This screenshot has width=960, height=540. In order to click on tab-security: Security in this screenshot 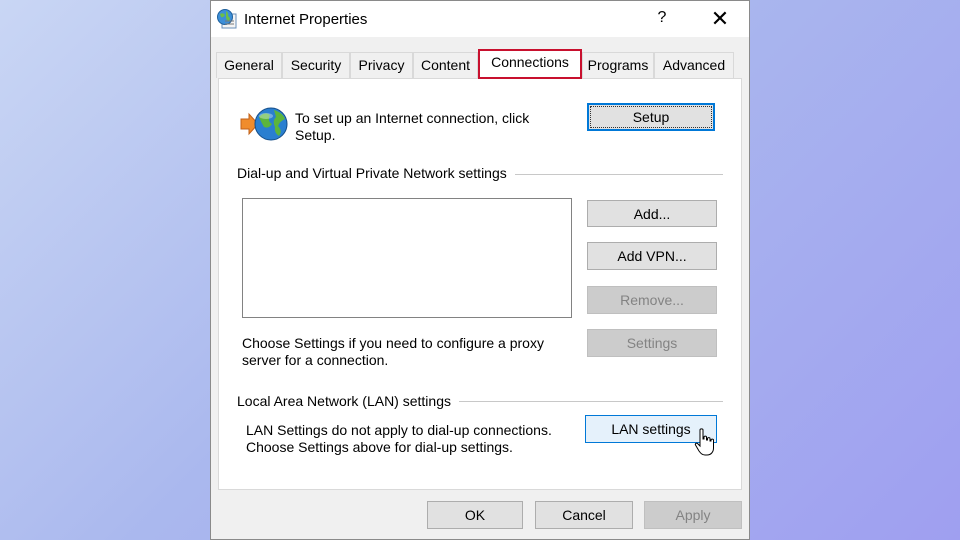, I will do `click(316, 65)`.